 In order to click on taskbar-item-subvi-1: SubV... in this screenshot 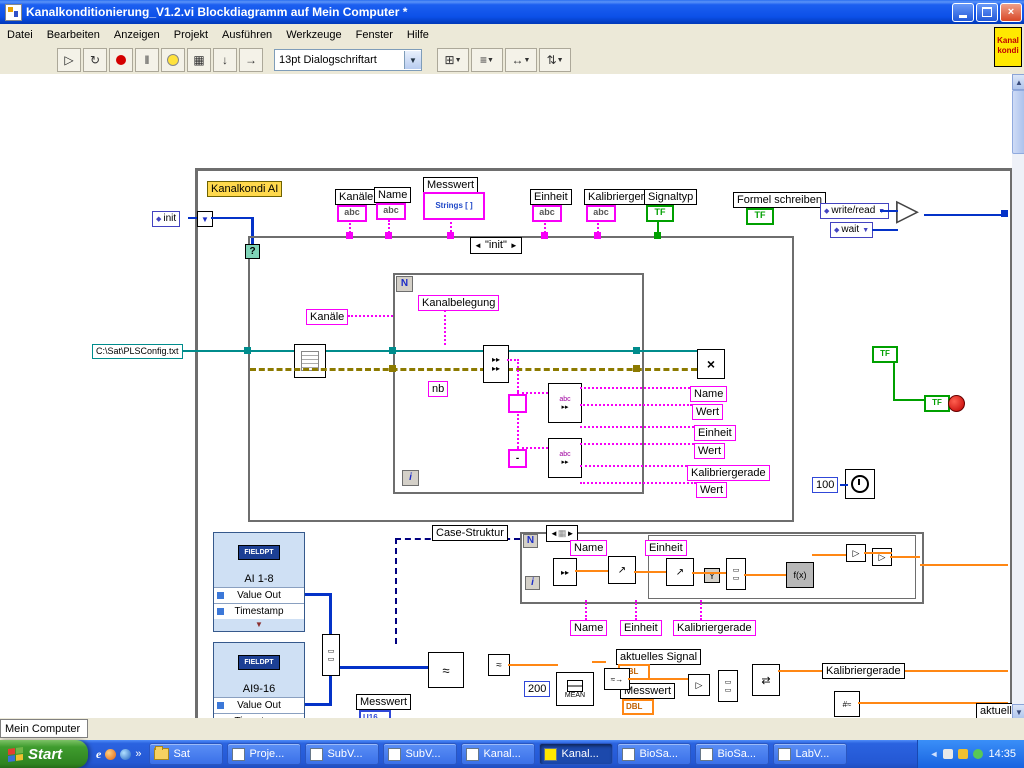, I will do `click(342, 754)`.